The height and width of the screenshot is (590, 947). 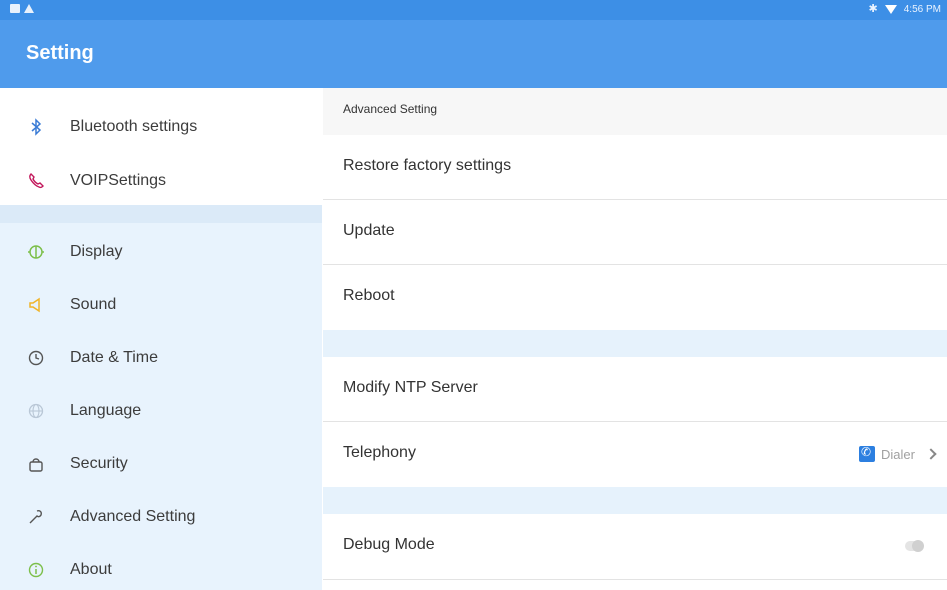 What do you see at coordinates (161, 566) in the screenshot?
I see `sidebar-item-about: About` at bounding box center [161, 566].